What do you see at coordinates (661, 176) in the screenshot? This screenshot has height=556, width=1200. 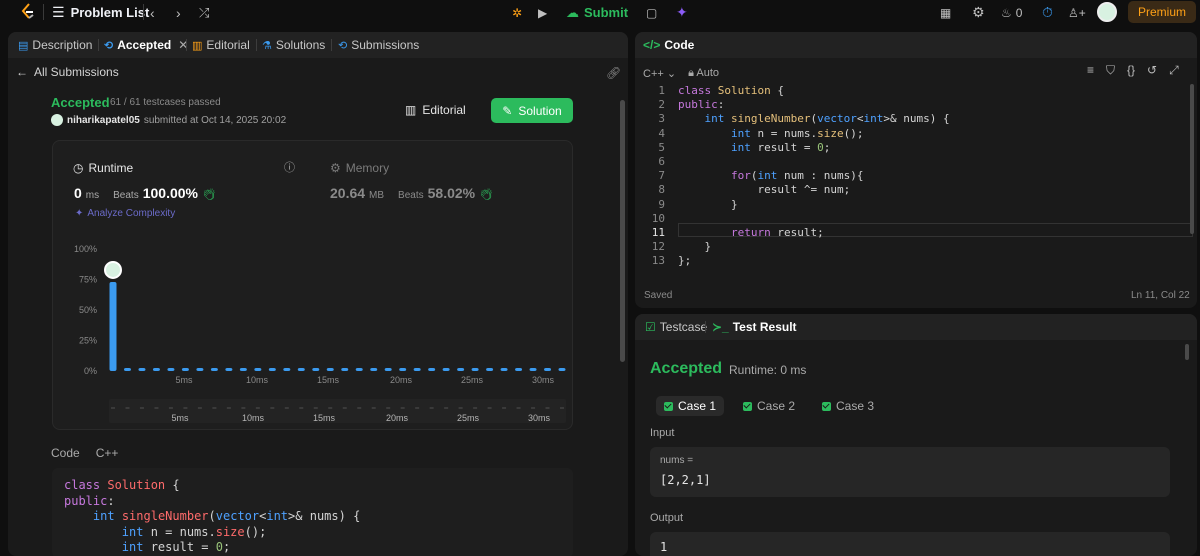 I see `line-number: 7` at bounding box center [661, 176].